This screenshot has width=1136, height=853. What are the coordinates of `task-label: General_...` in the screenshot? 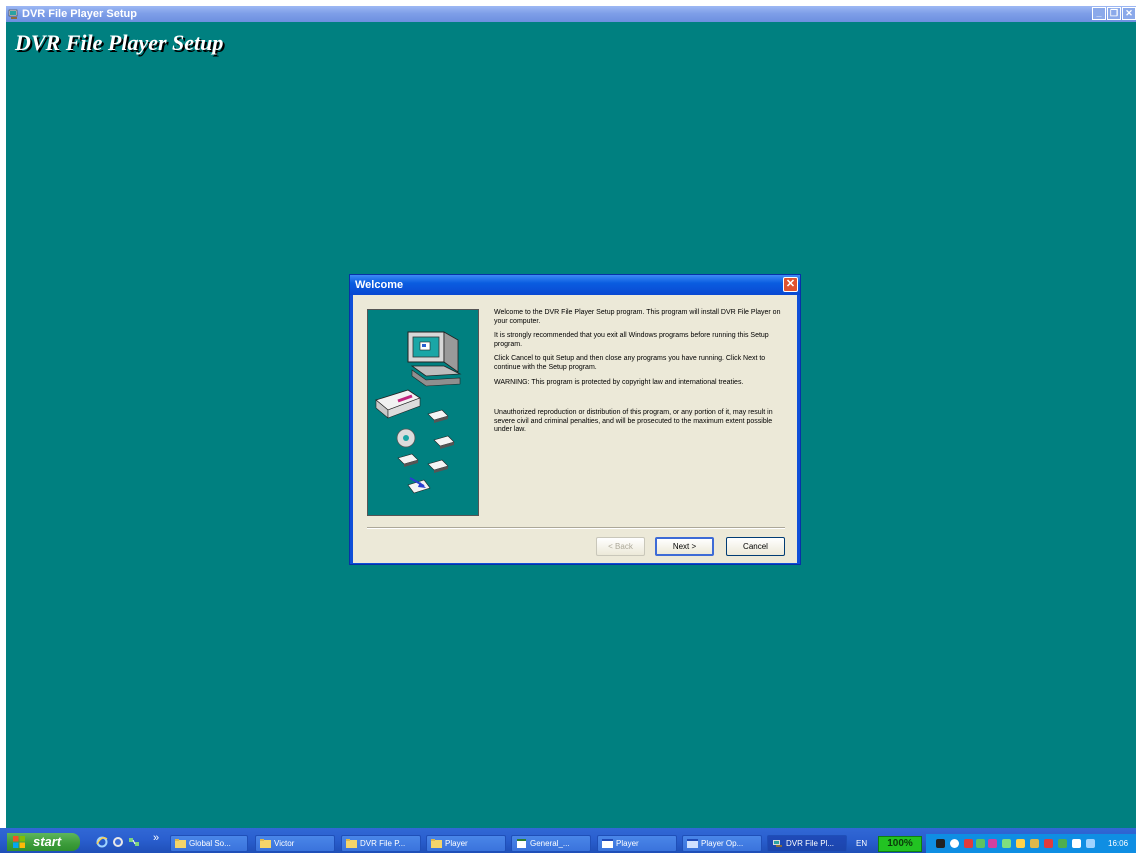 It's located at (550, 843).